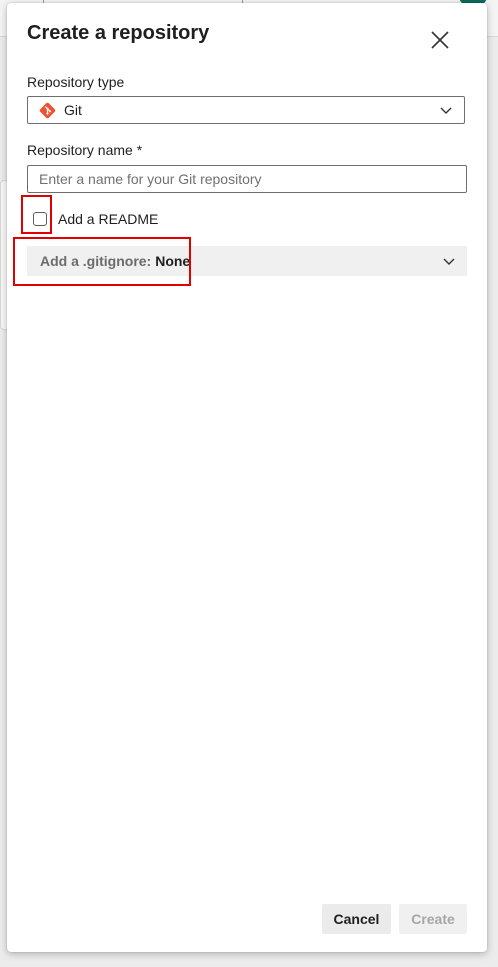 This screenshot has height=967, width=498. I want to click on git-icon, so click(47, 110).